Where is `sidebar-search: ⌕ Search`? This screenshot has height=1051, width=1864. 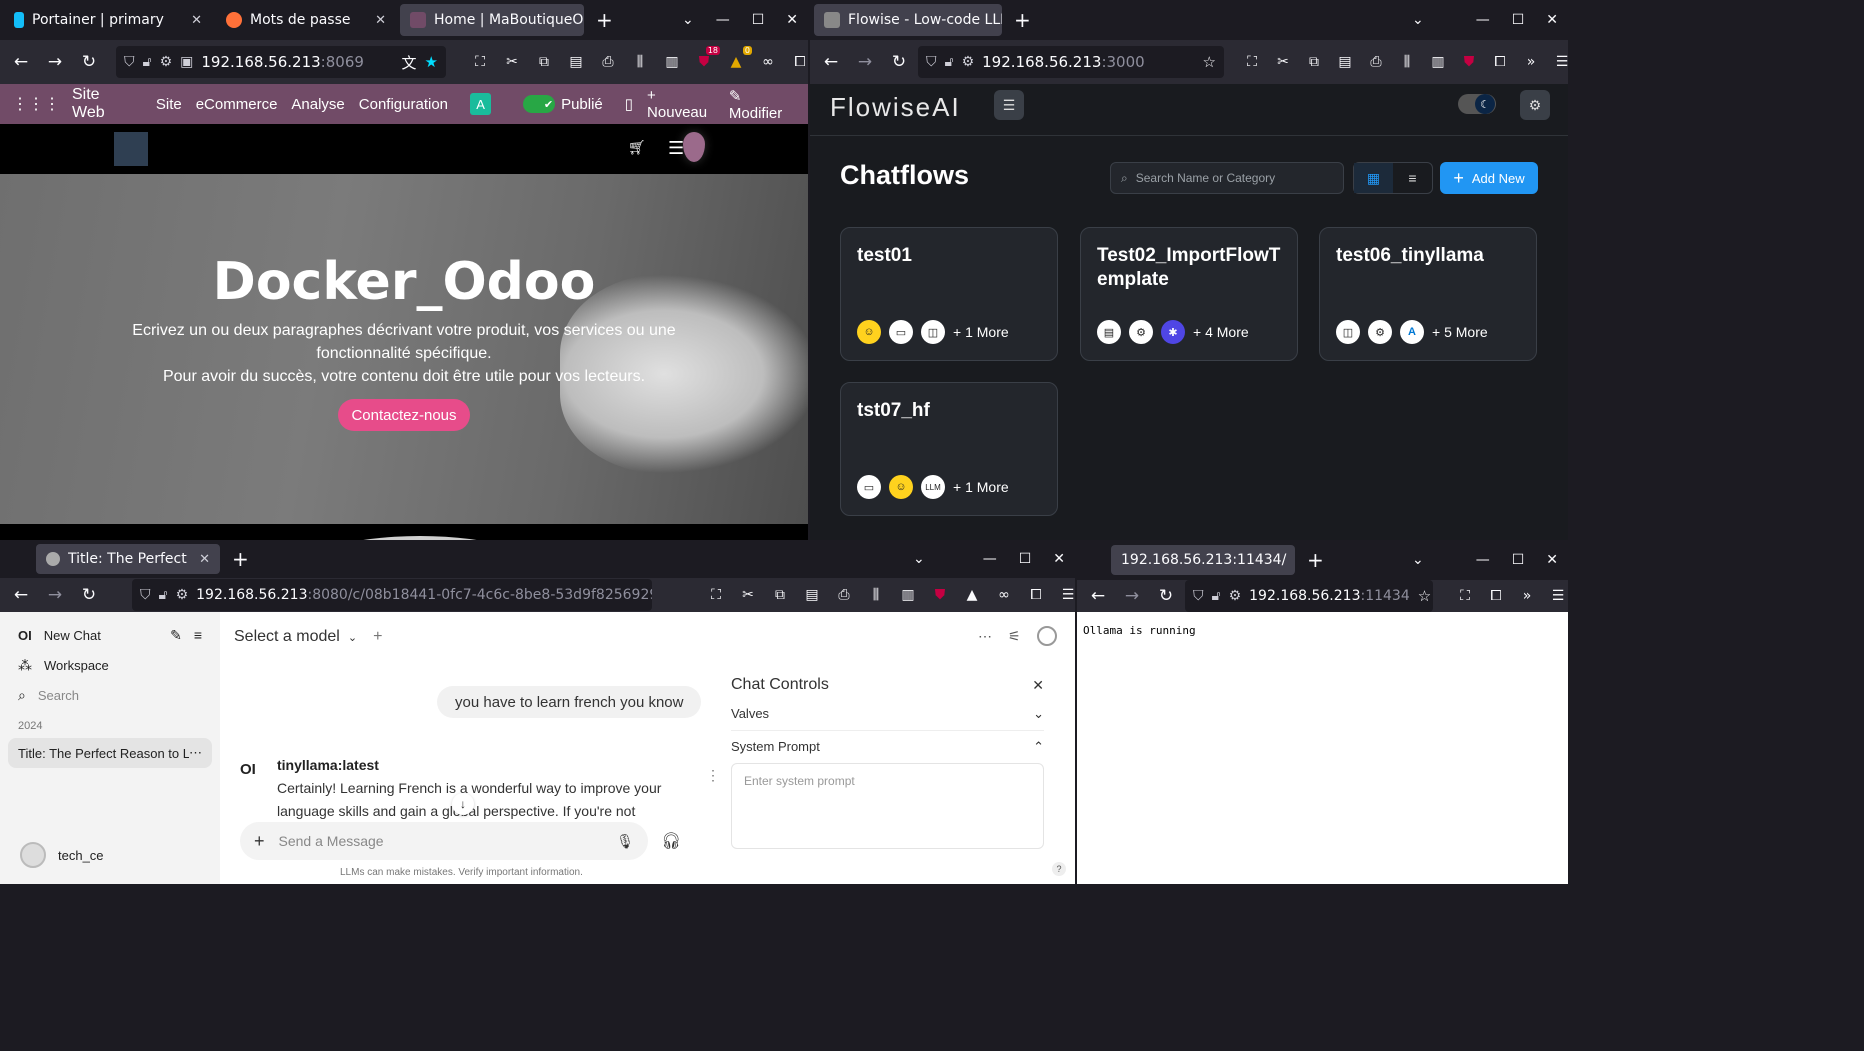
sidebar-search: ⌕ Search is located at coordinates (110, 695).